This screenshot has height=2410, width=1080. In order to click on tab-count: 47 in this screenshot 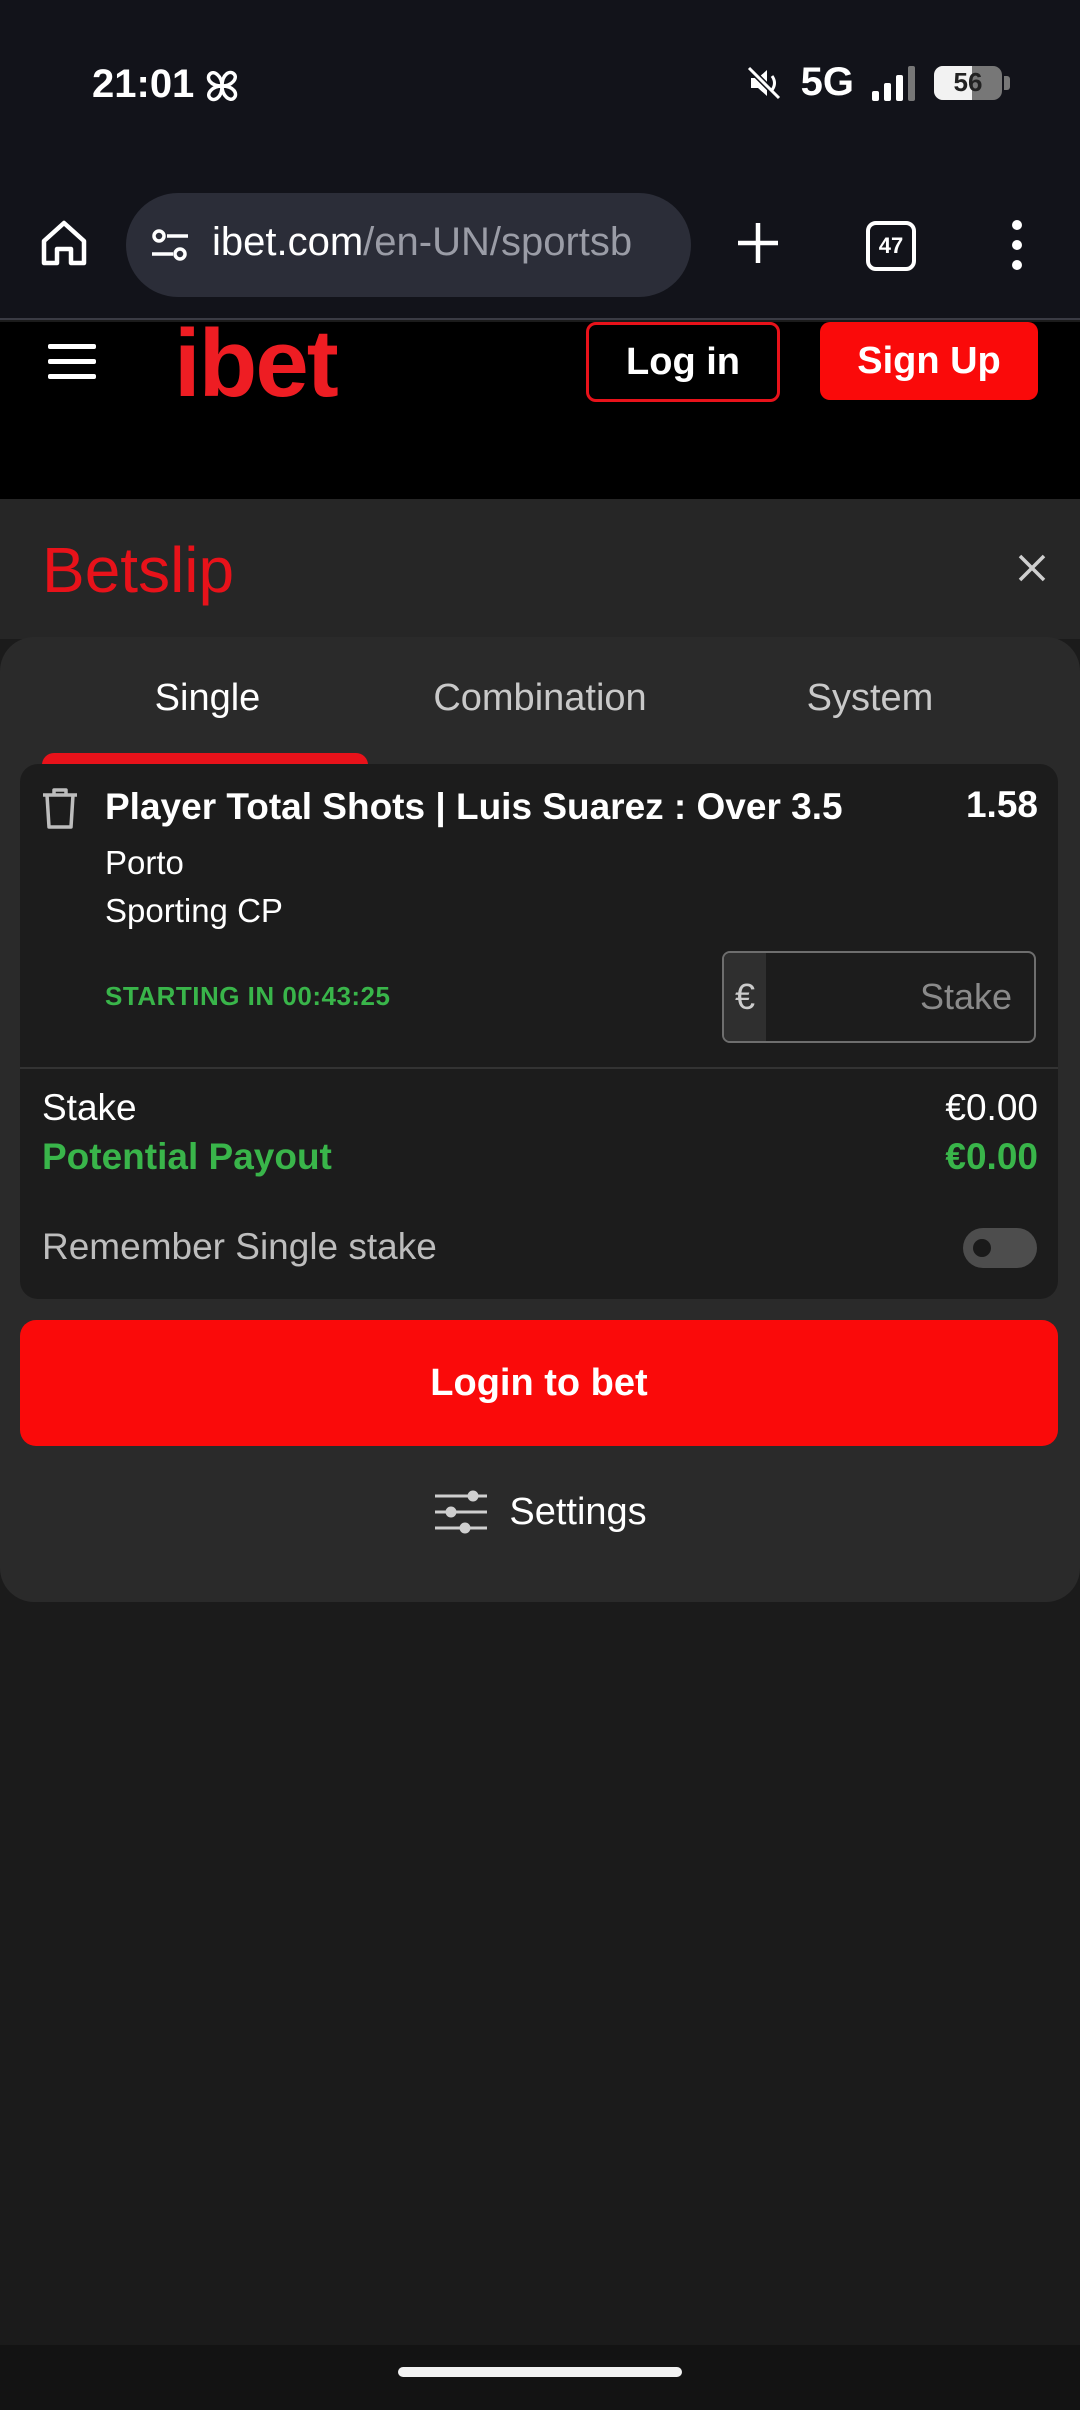, I will do `click(891, 245)`.